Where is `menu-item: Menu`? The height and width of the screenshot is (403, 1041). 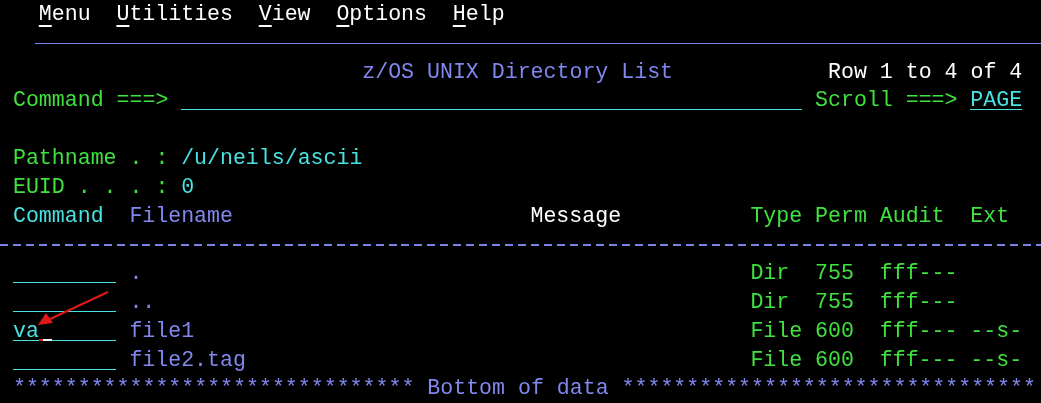 menu-item: Menu is located at coordinates (64, 14).